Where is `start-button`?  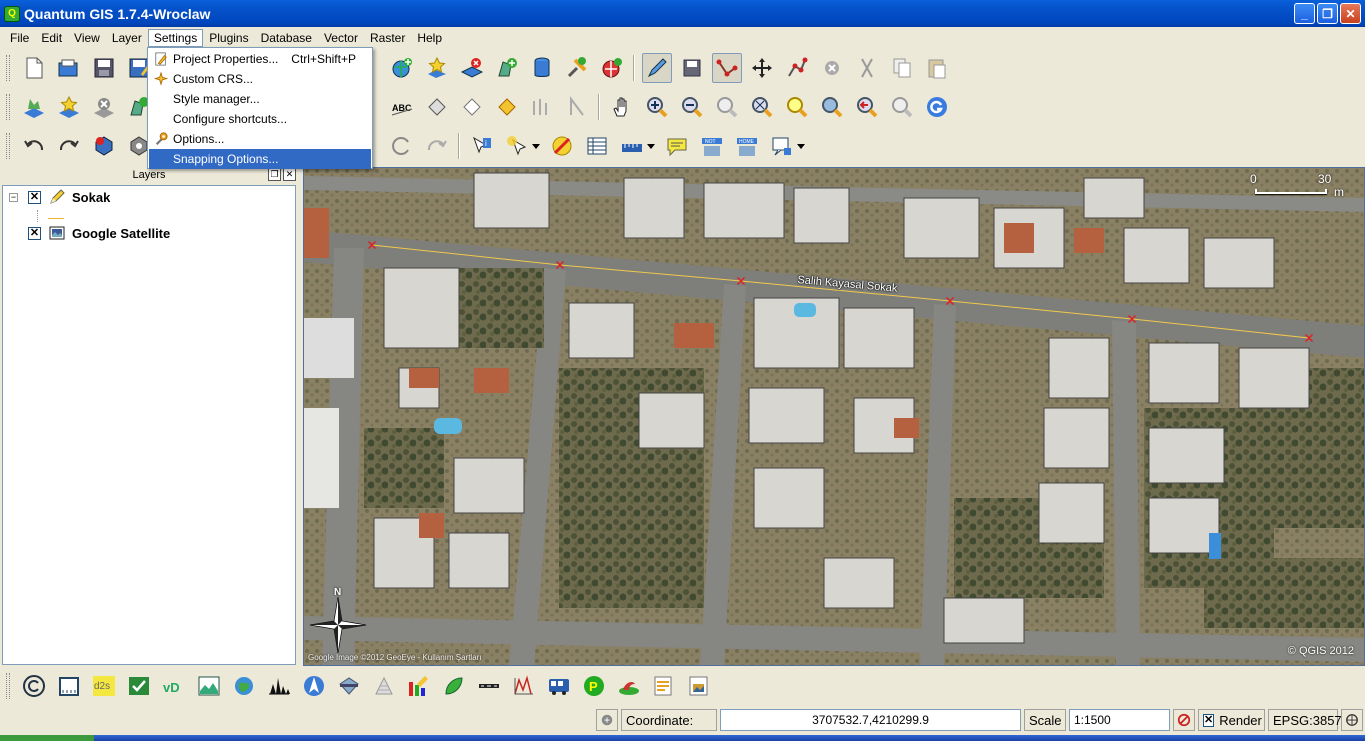
start-button is located at coordinates (47, 738).